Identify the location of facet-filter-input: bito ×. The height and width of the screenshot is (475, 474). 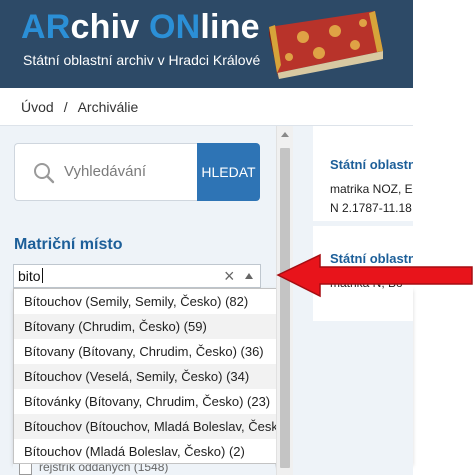
(137, 276).